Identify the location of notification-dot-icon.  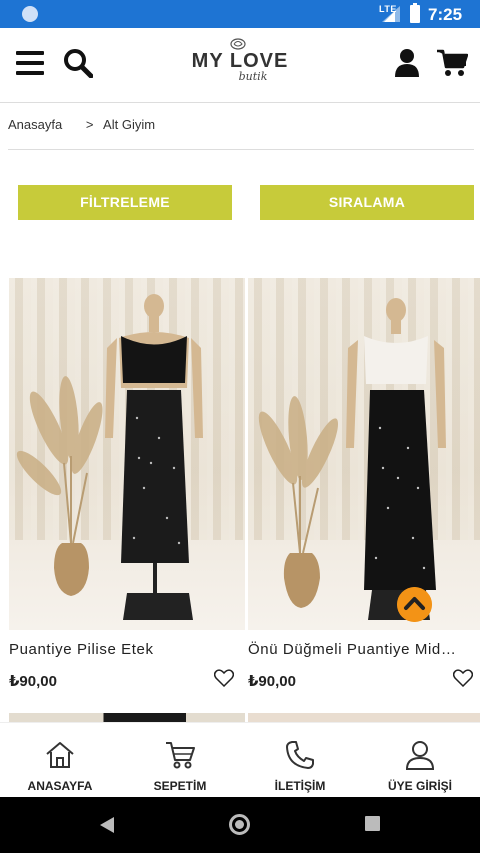
(30, 14).